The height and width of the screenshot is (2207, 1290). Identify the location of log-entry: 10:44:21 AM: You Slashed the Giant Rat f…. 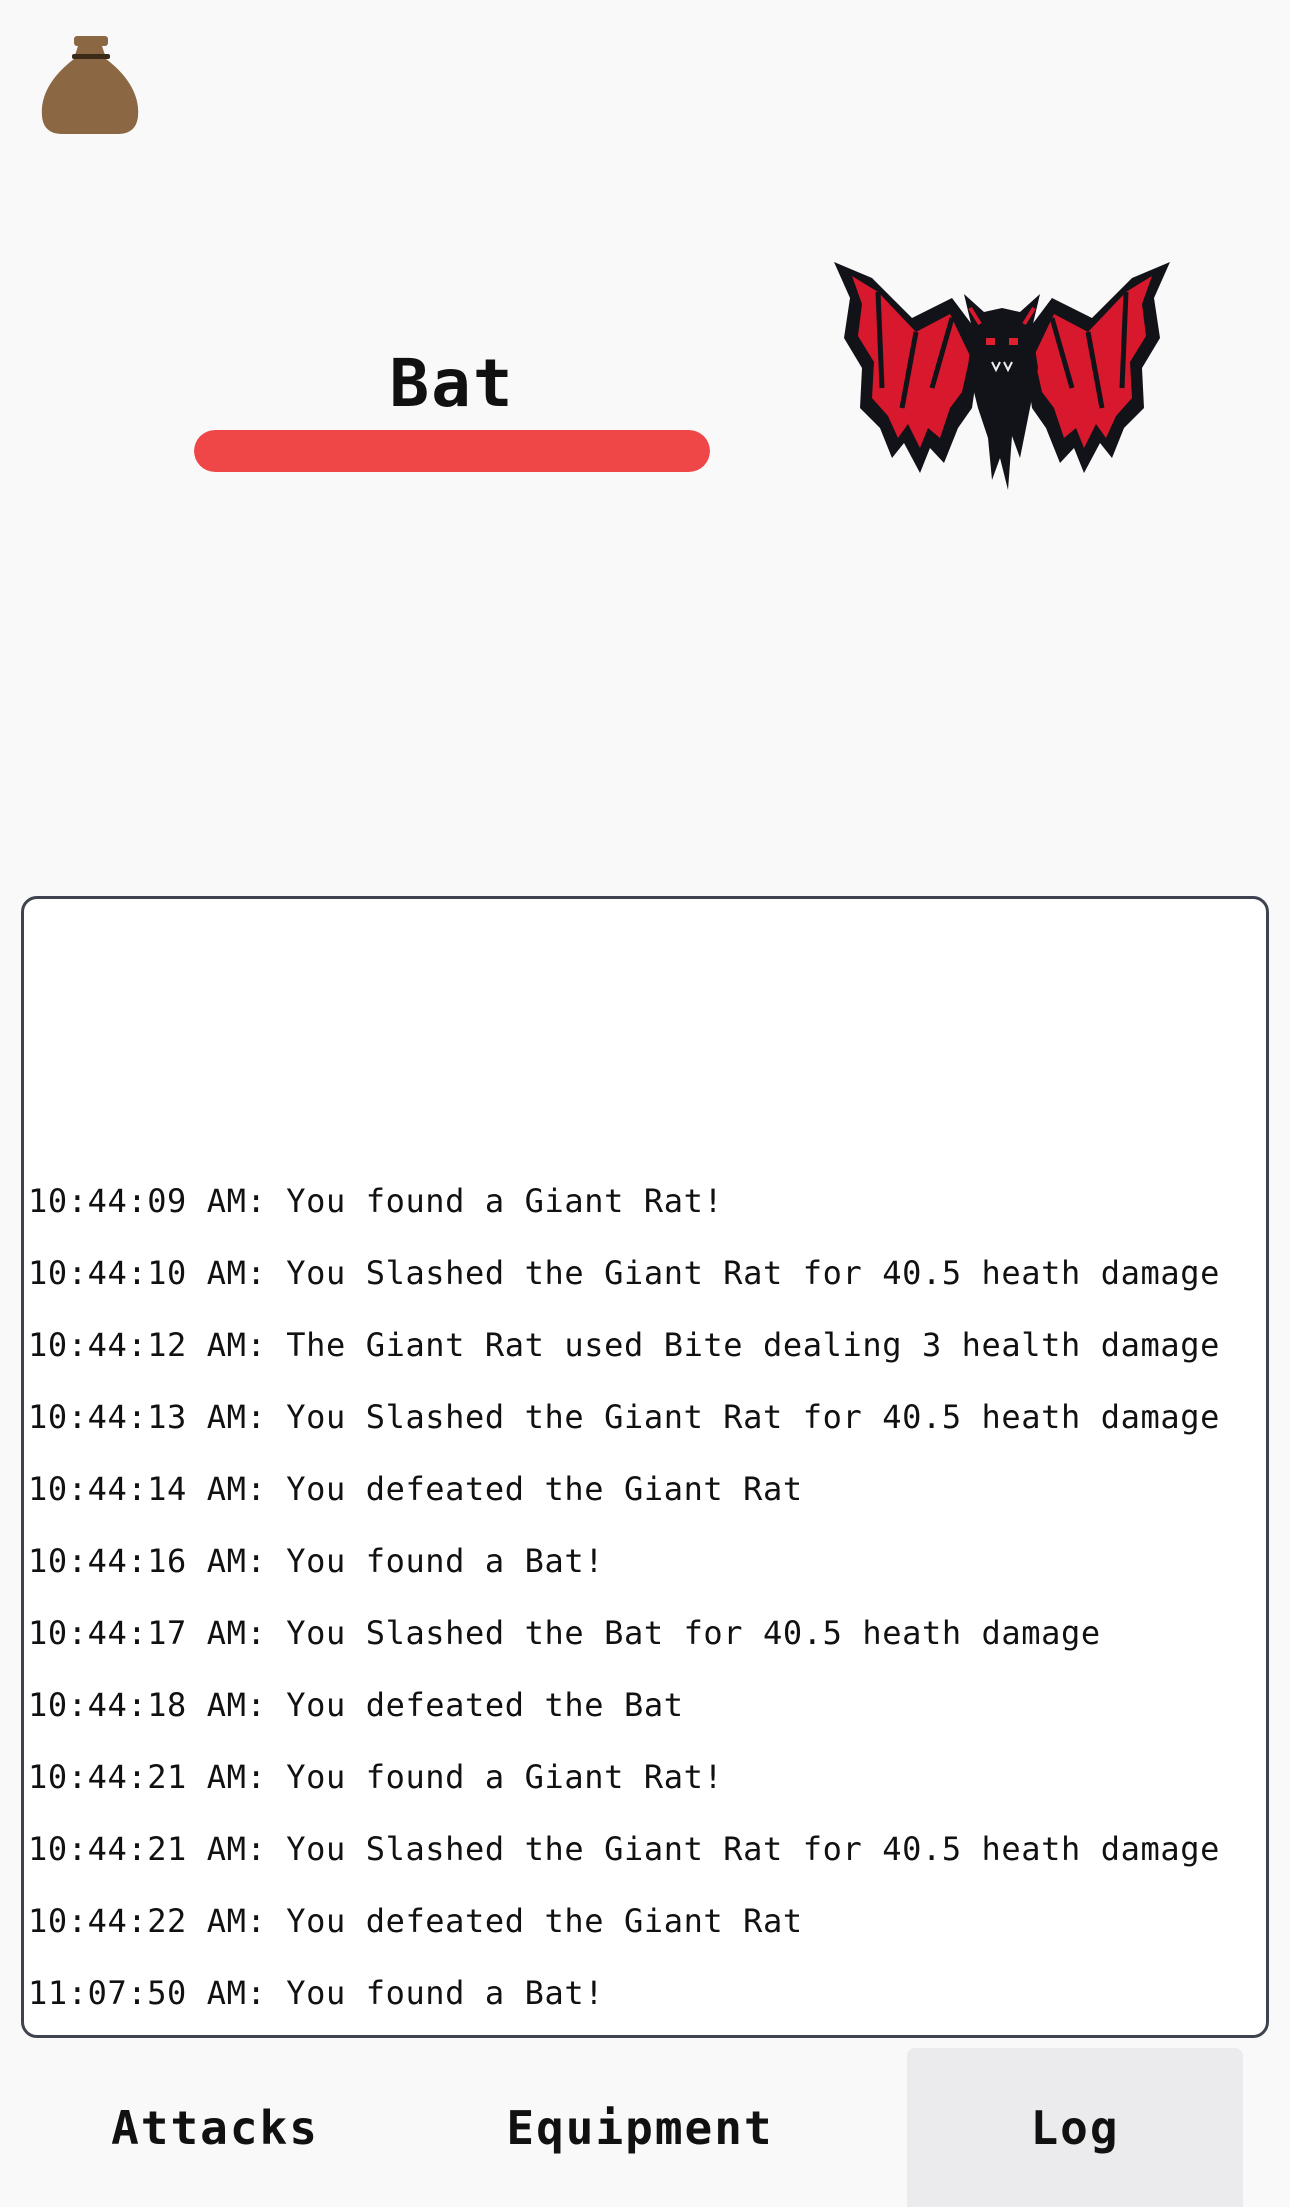
(624, 1849).